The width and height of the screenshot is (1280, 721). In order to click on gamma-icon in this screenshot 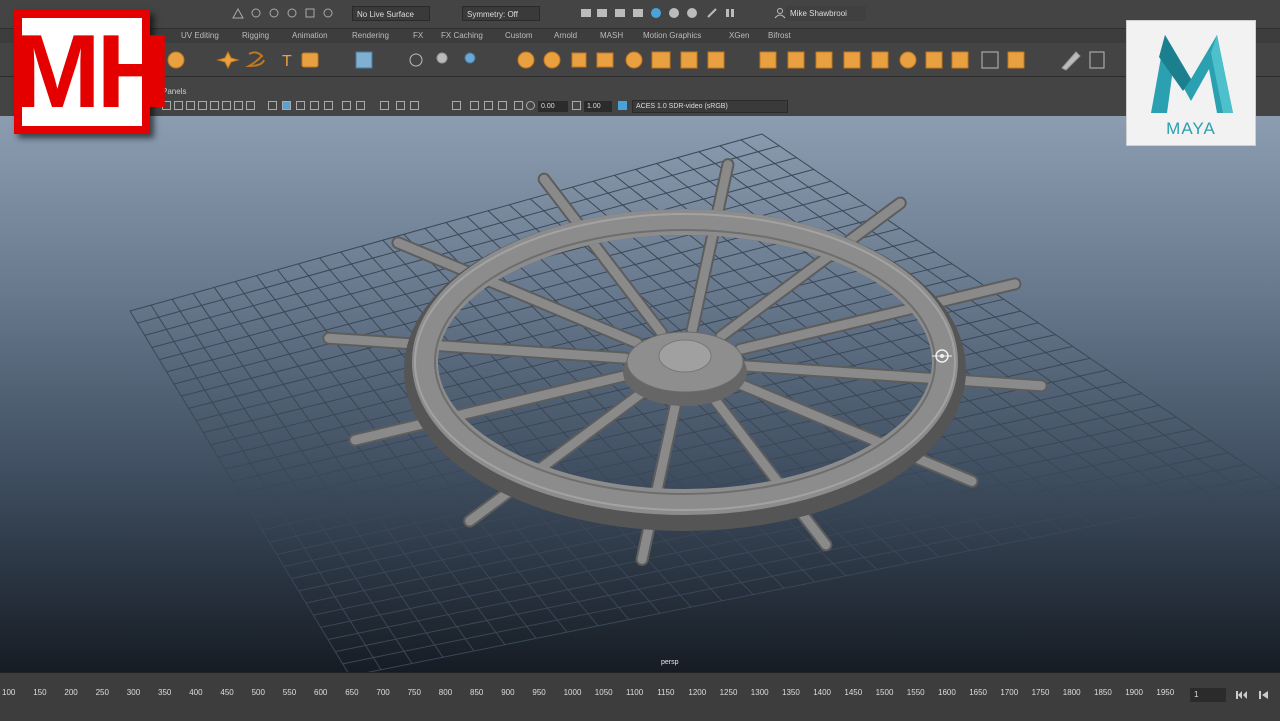, I will do `click(576, 105)`.